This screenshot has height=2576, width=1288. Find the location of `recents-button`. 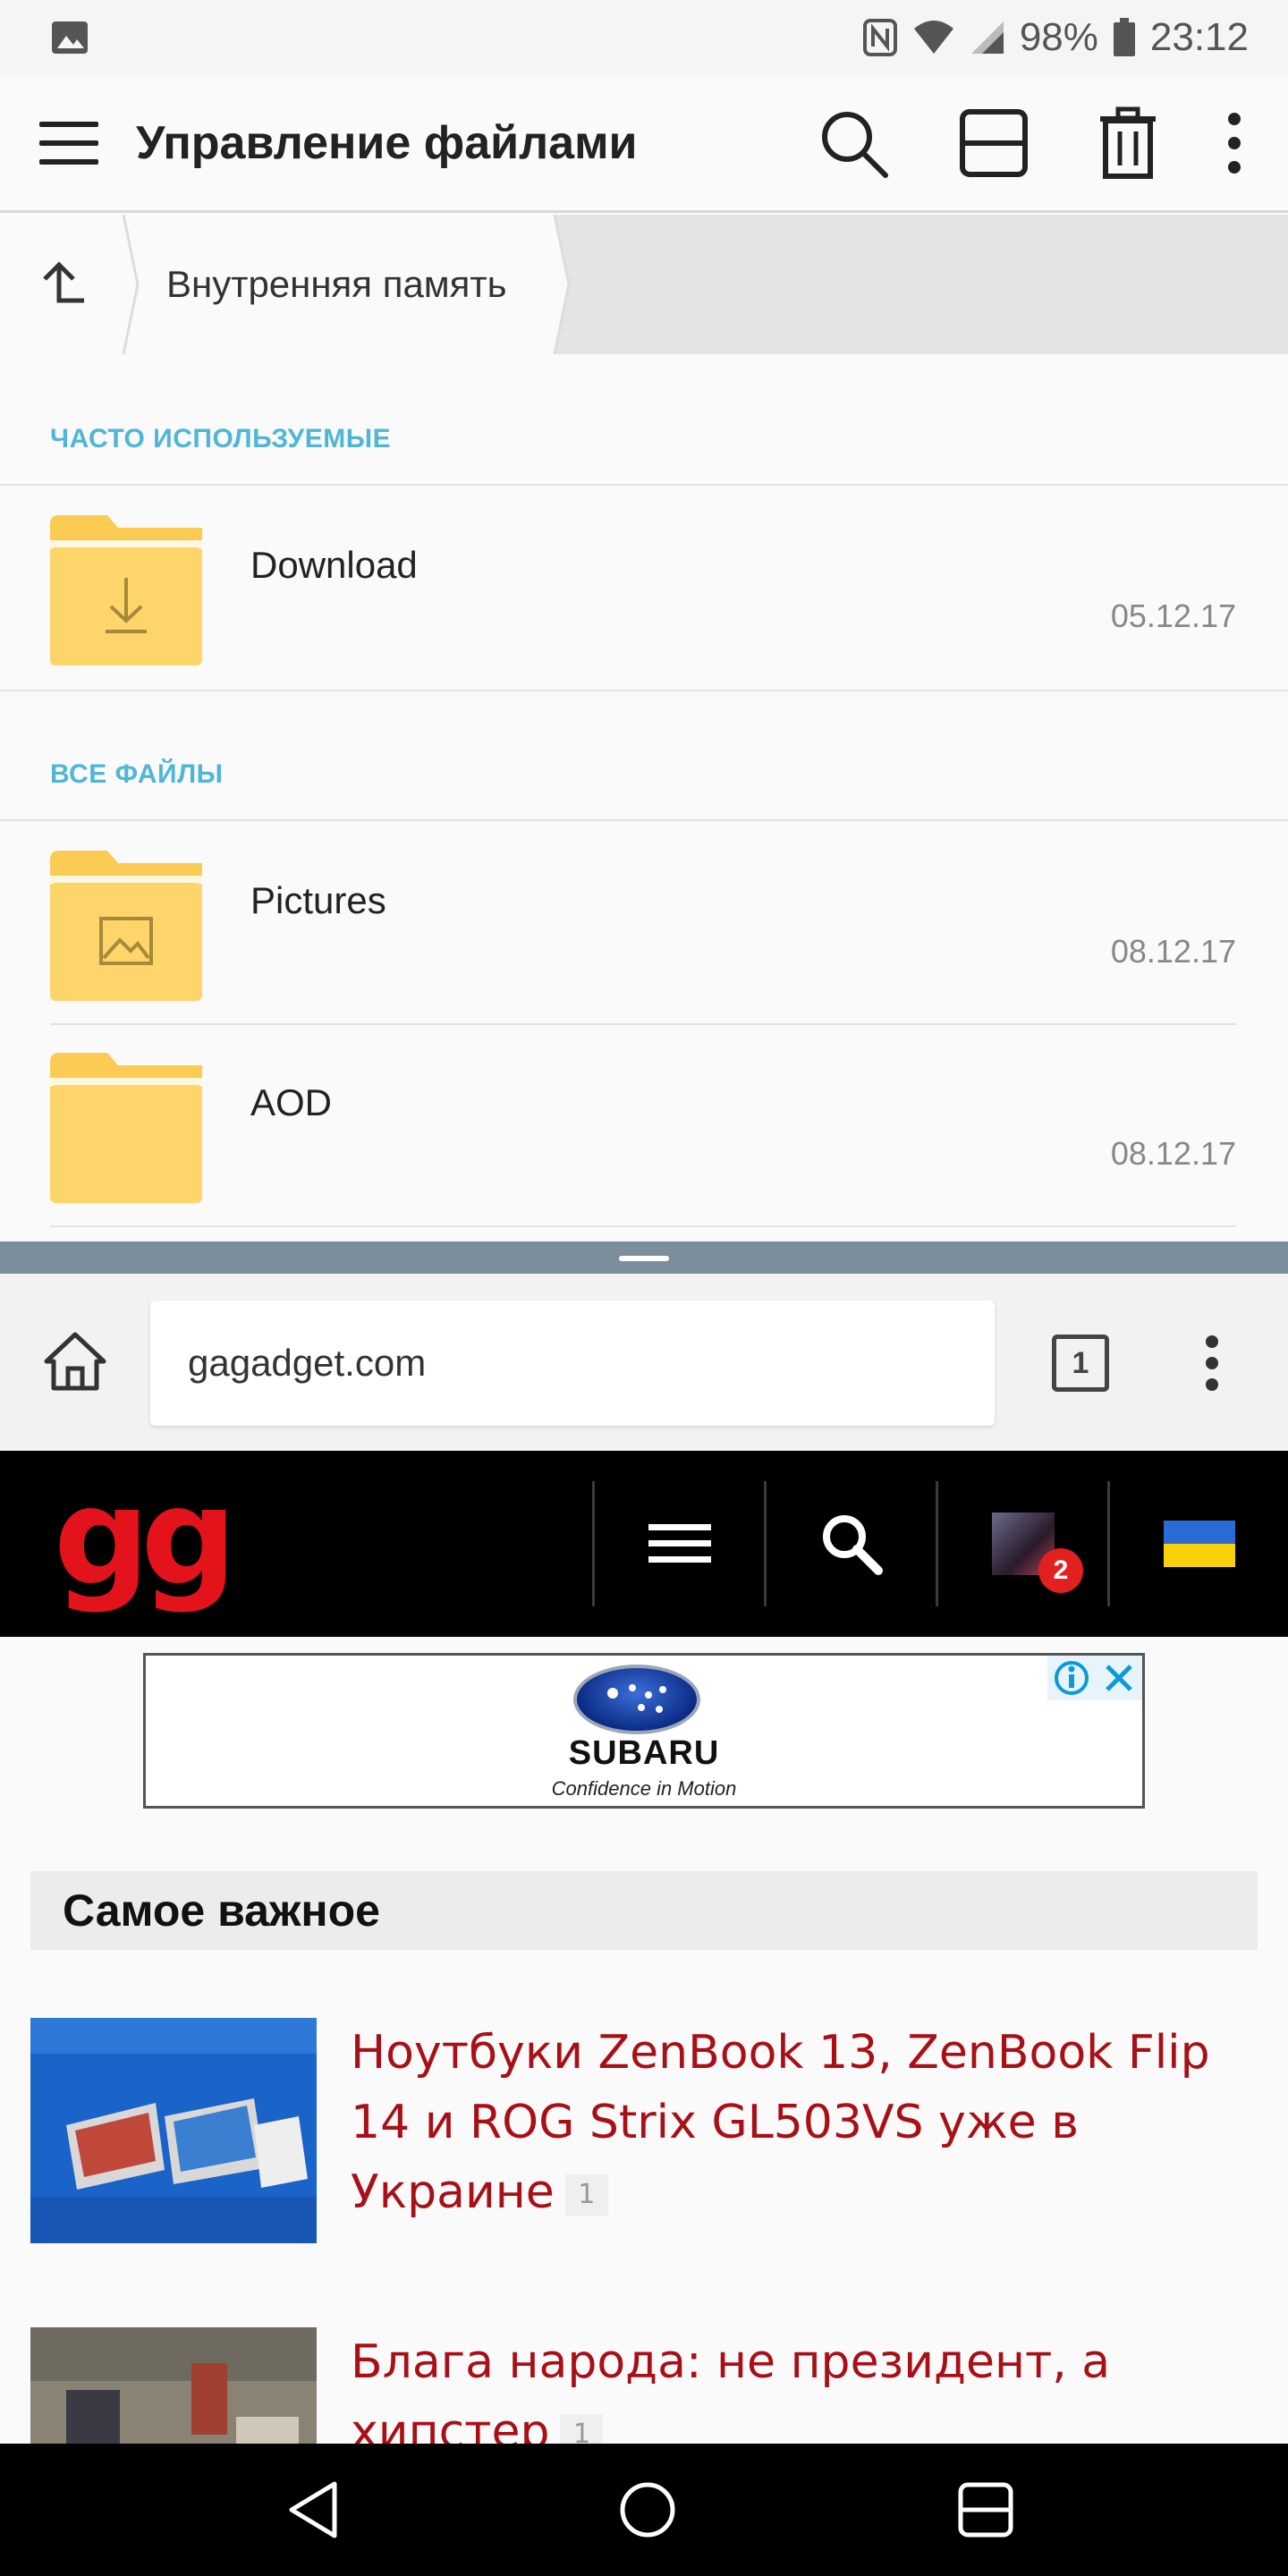

recents-button is located at coordinates (985, 2510).